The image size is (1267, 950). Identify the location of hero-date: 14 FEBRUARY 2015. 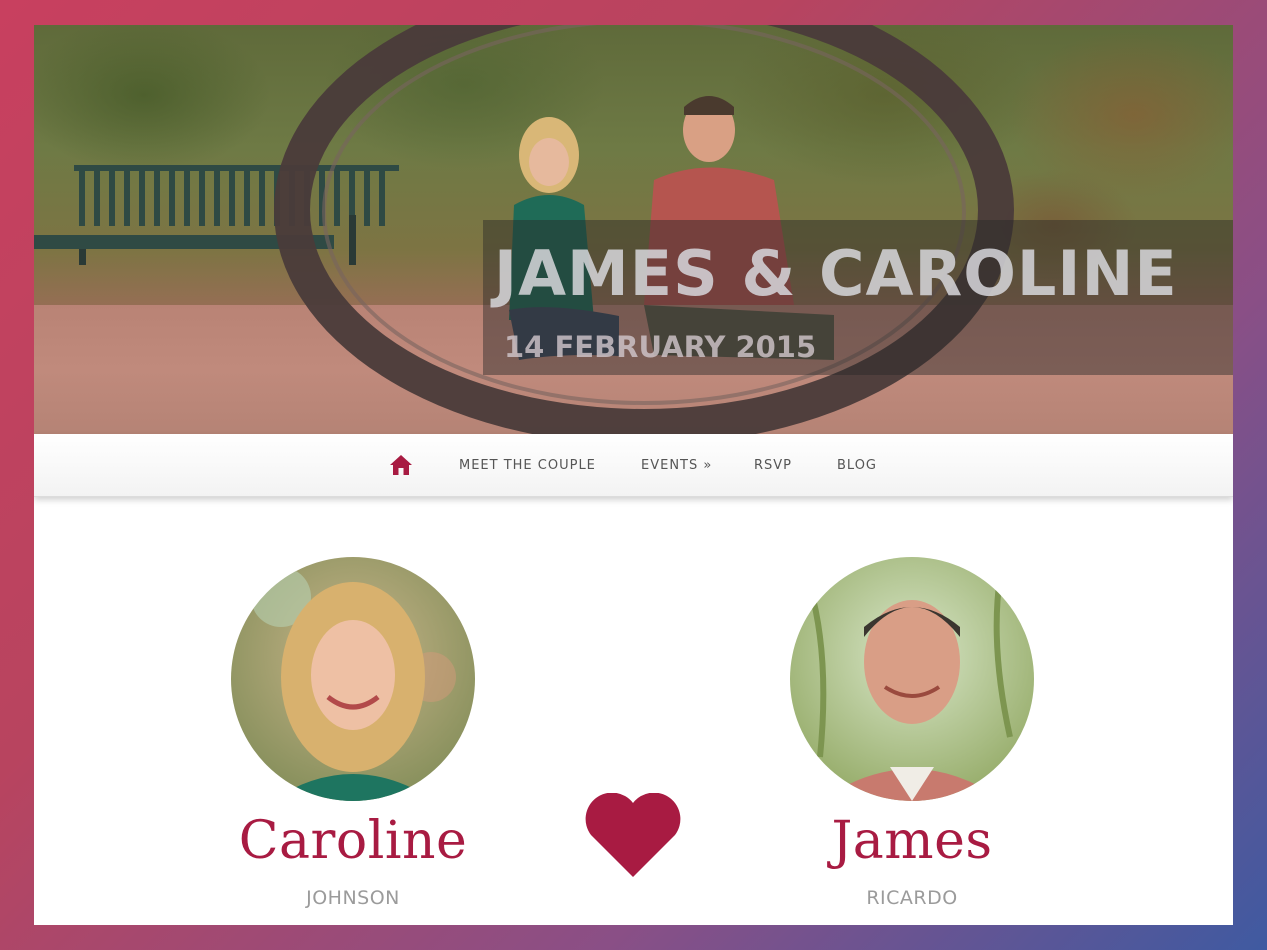
(660, 347).